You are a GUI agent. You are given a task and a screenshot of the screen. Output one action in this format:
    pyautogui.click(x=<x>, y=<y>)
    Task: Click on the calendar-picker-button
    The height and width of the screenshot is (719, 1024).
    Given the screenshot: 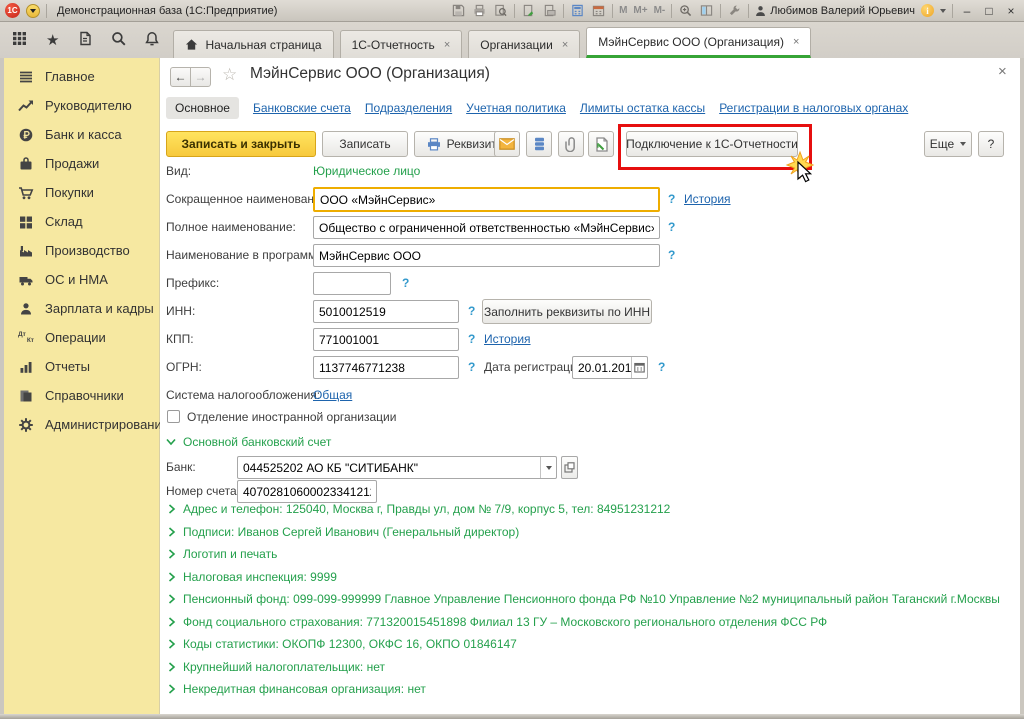 What is the action you would take?
    pyautogui.click(x=639, y=367)
    